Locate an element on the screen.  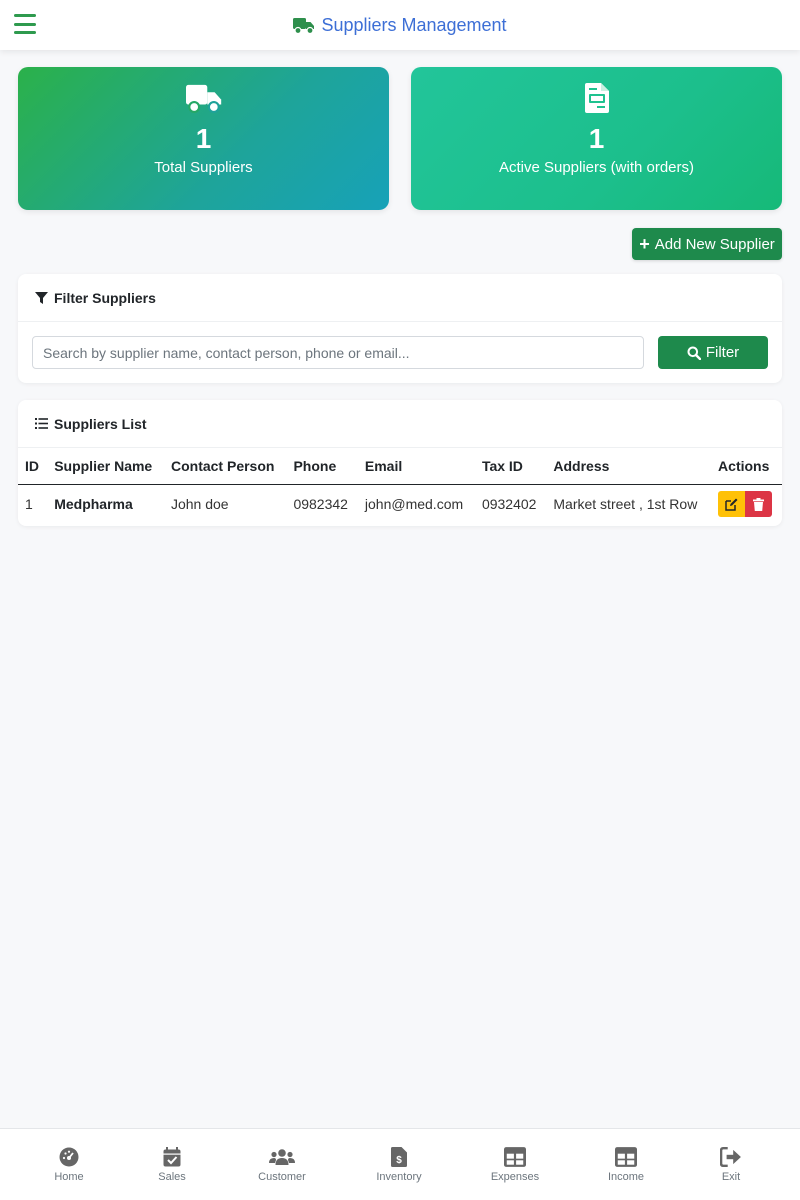
nav-item-customer: Customer is located at coordinates (282, 1164).